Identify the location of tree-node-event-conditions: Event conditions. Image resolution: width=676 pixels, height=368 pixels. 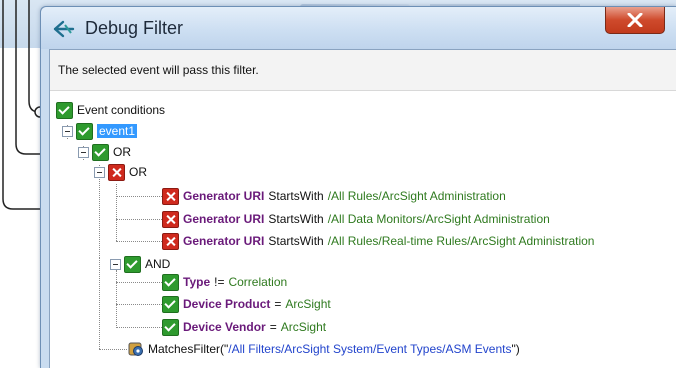
(110, 110).